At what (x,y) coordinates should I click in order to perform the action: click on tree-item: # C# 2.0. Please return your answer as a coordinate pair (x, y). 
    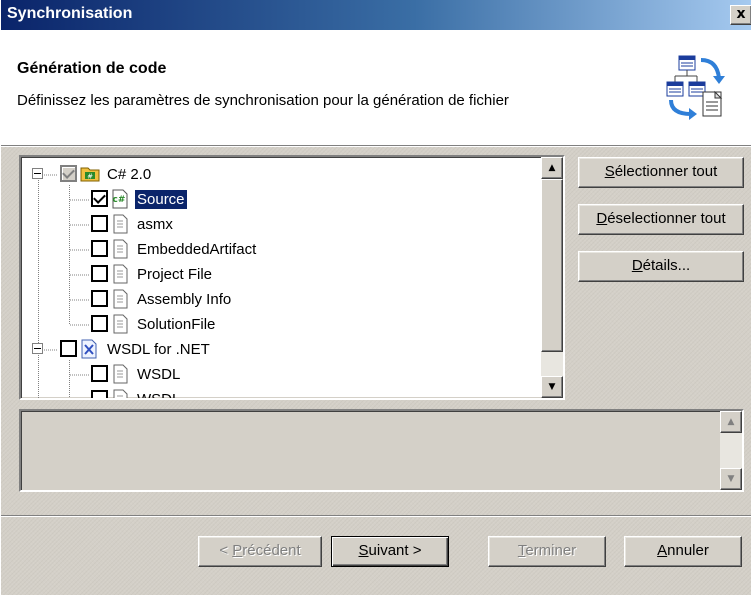
    Looking at the image, I should click on (281, 175).